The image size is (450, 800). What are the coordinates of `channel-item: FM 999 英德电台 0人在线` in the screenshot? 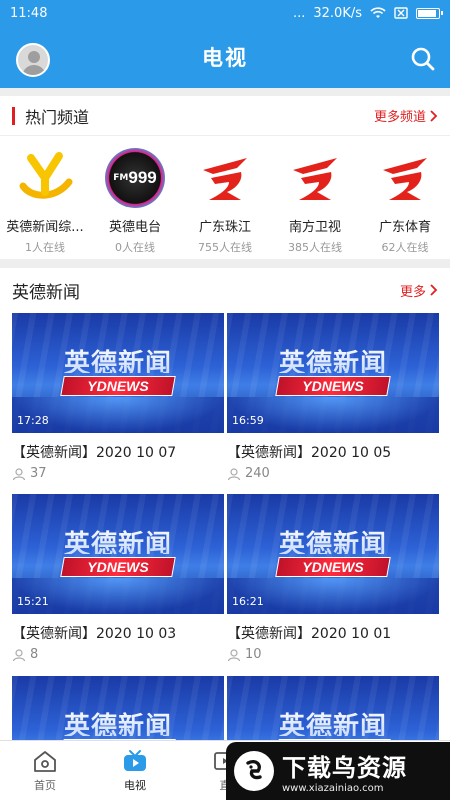 It's located at (135, 197).